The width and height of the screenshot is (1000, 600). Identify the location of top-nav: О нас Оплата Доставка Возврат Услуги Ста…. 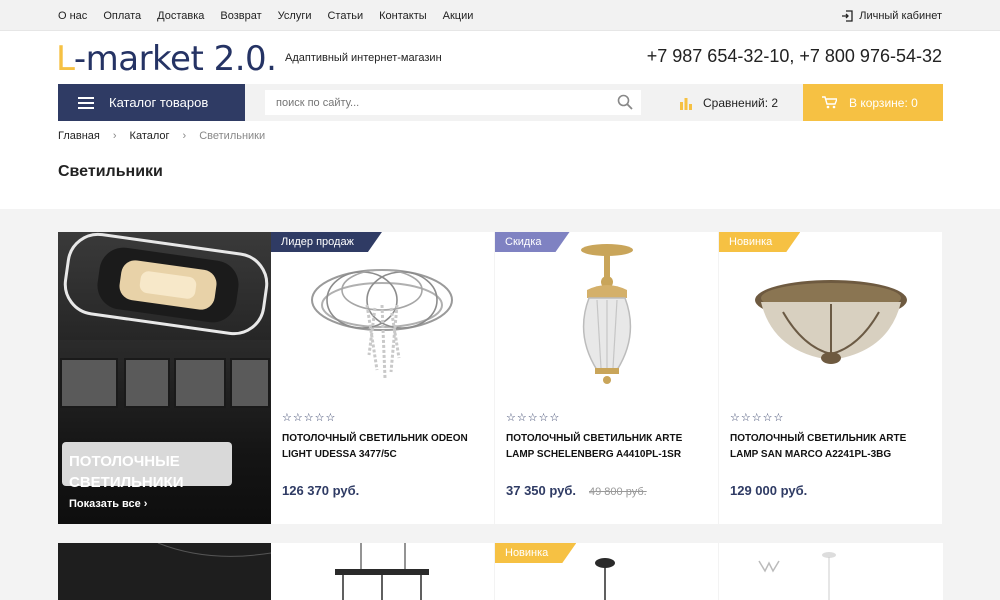
(273, 15).